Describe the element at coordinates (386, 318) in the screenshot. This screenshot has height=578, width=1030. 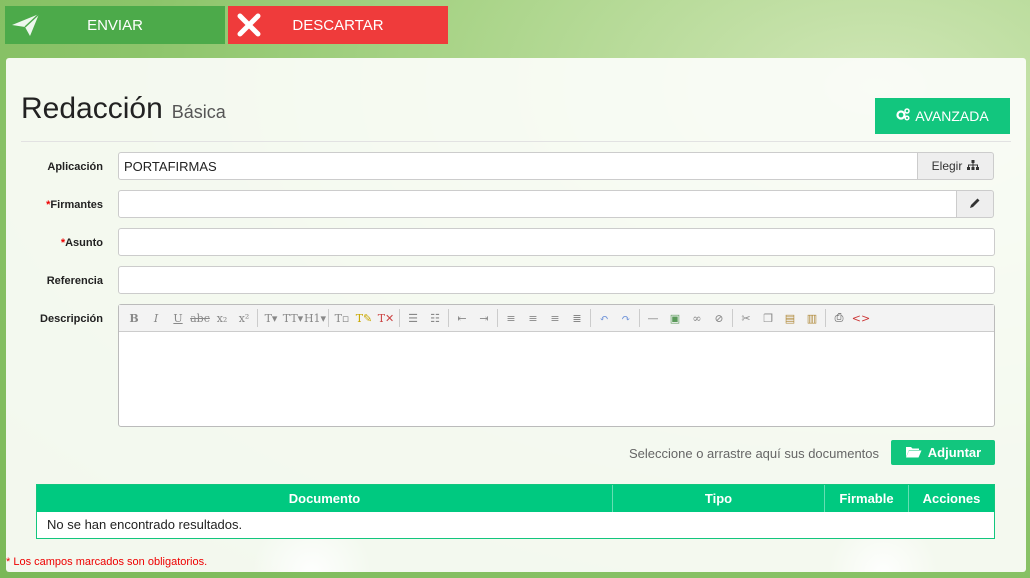
I see `remove-format-icon: T✕` at that location.